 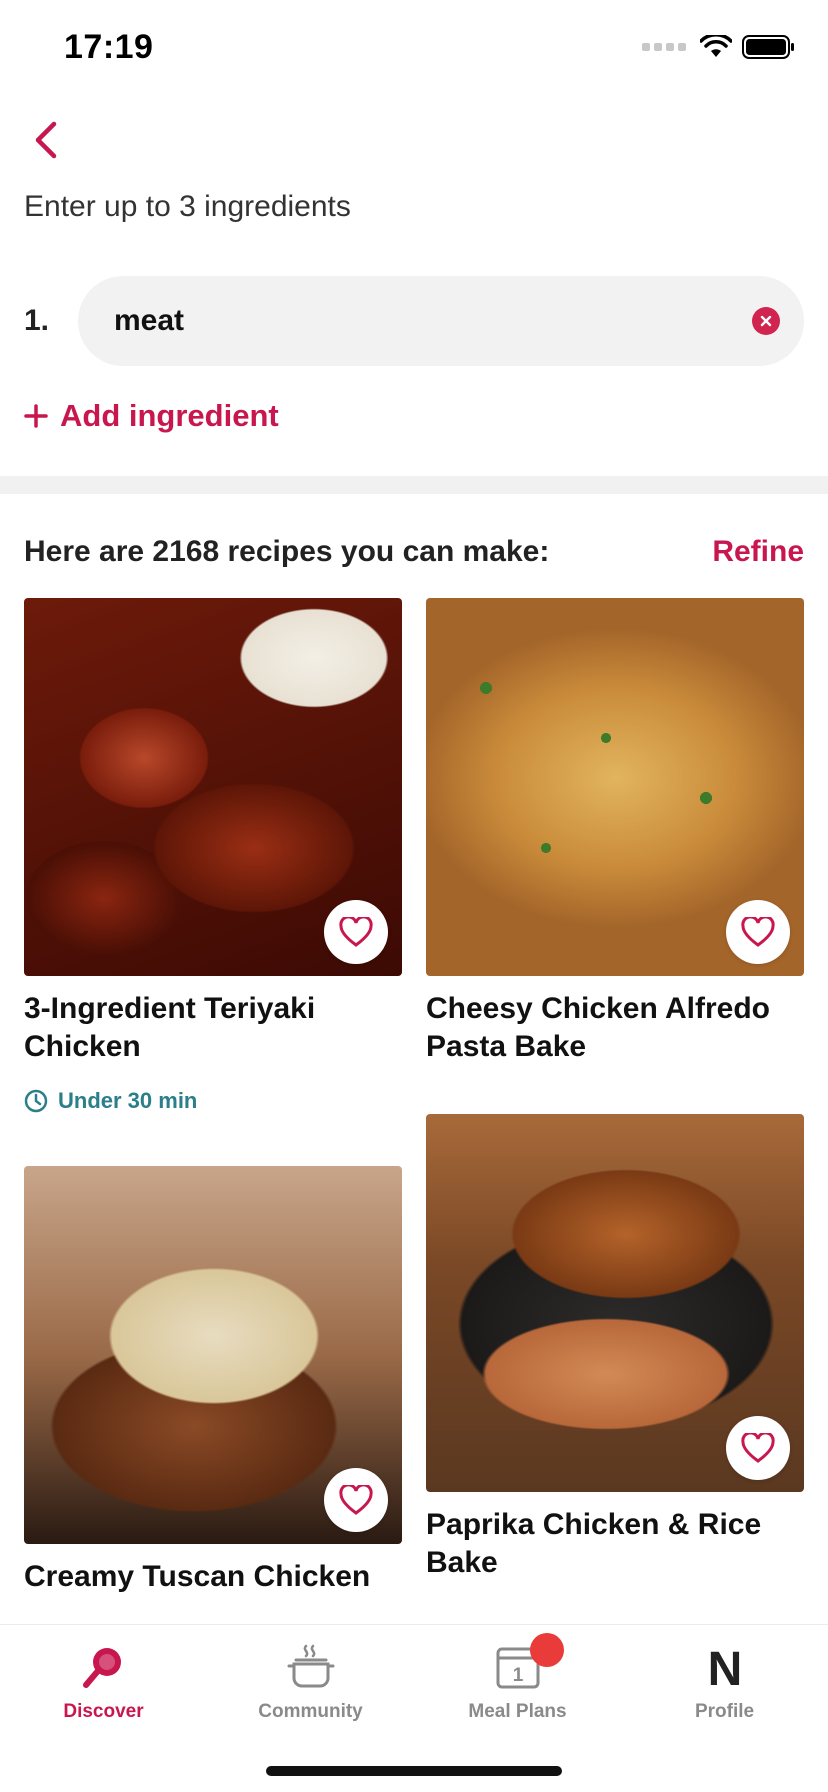 What do you see at coordinates (37, 320) in the screenshot?
I see `ingredient-number: 1.` at bounding box center [37, 320].